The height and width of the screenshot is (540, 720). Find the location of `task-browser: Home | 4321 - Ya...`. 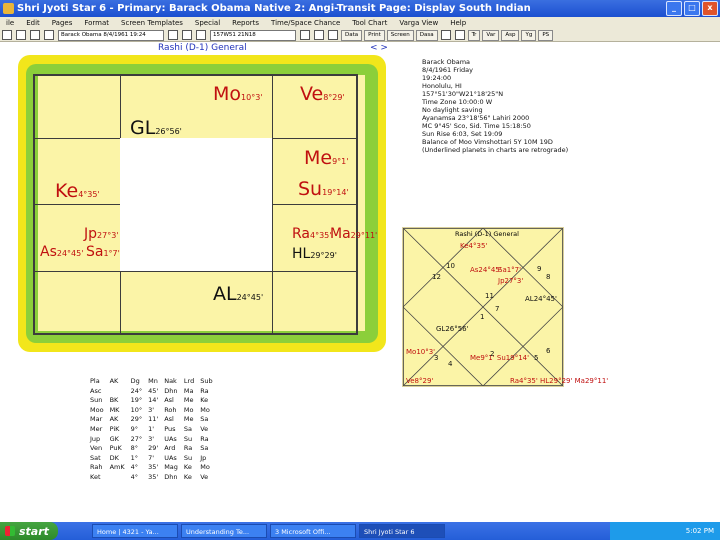

task-browser: Home | 4321 - Ya... is located at coordinates (135, 531).